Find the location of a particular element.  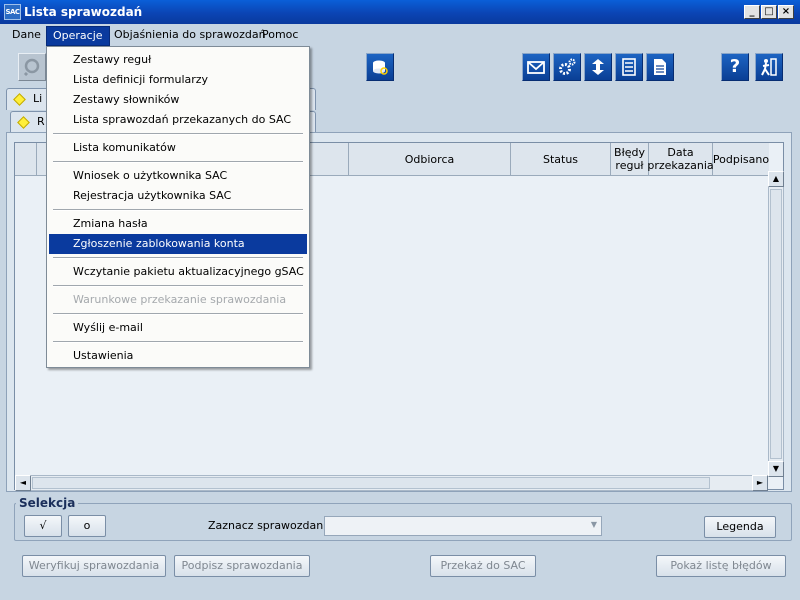

menu-operacje: Operacje is located at coordinates (78, 36).